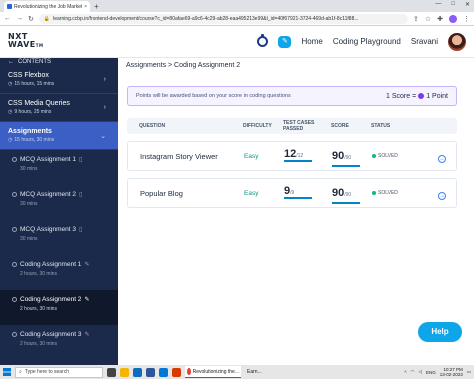 This screenshot has height=379, width=474. Describe the element at coordinates (22, 44) in the screenshot. I see `logo-line-2: WAVE` at that location.